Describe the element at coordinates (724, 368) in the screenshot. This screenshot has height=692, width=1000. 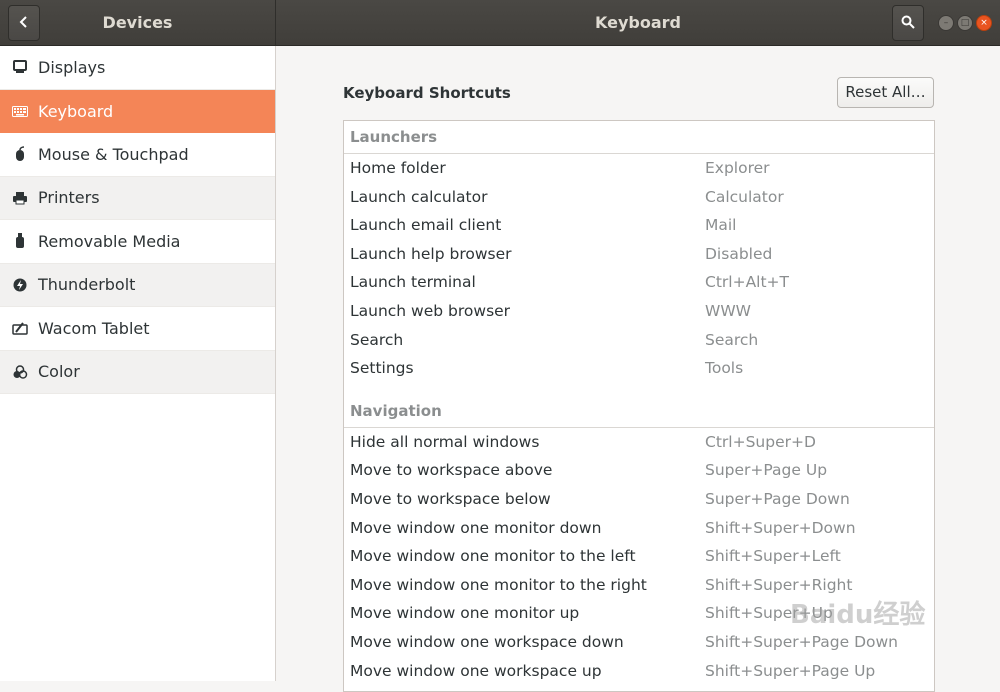
I see `shortcut-accel: Tools` at that location.